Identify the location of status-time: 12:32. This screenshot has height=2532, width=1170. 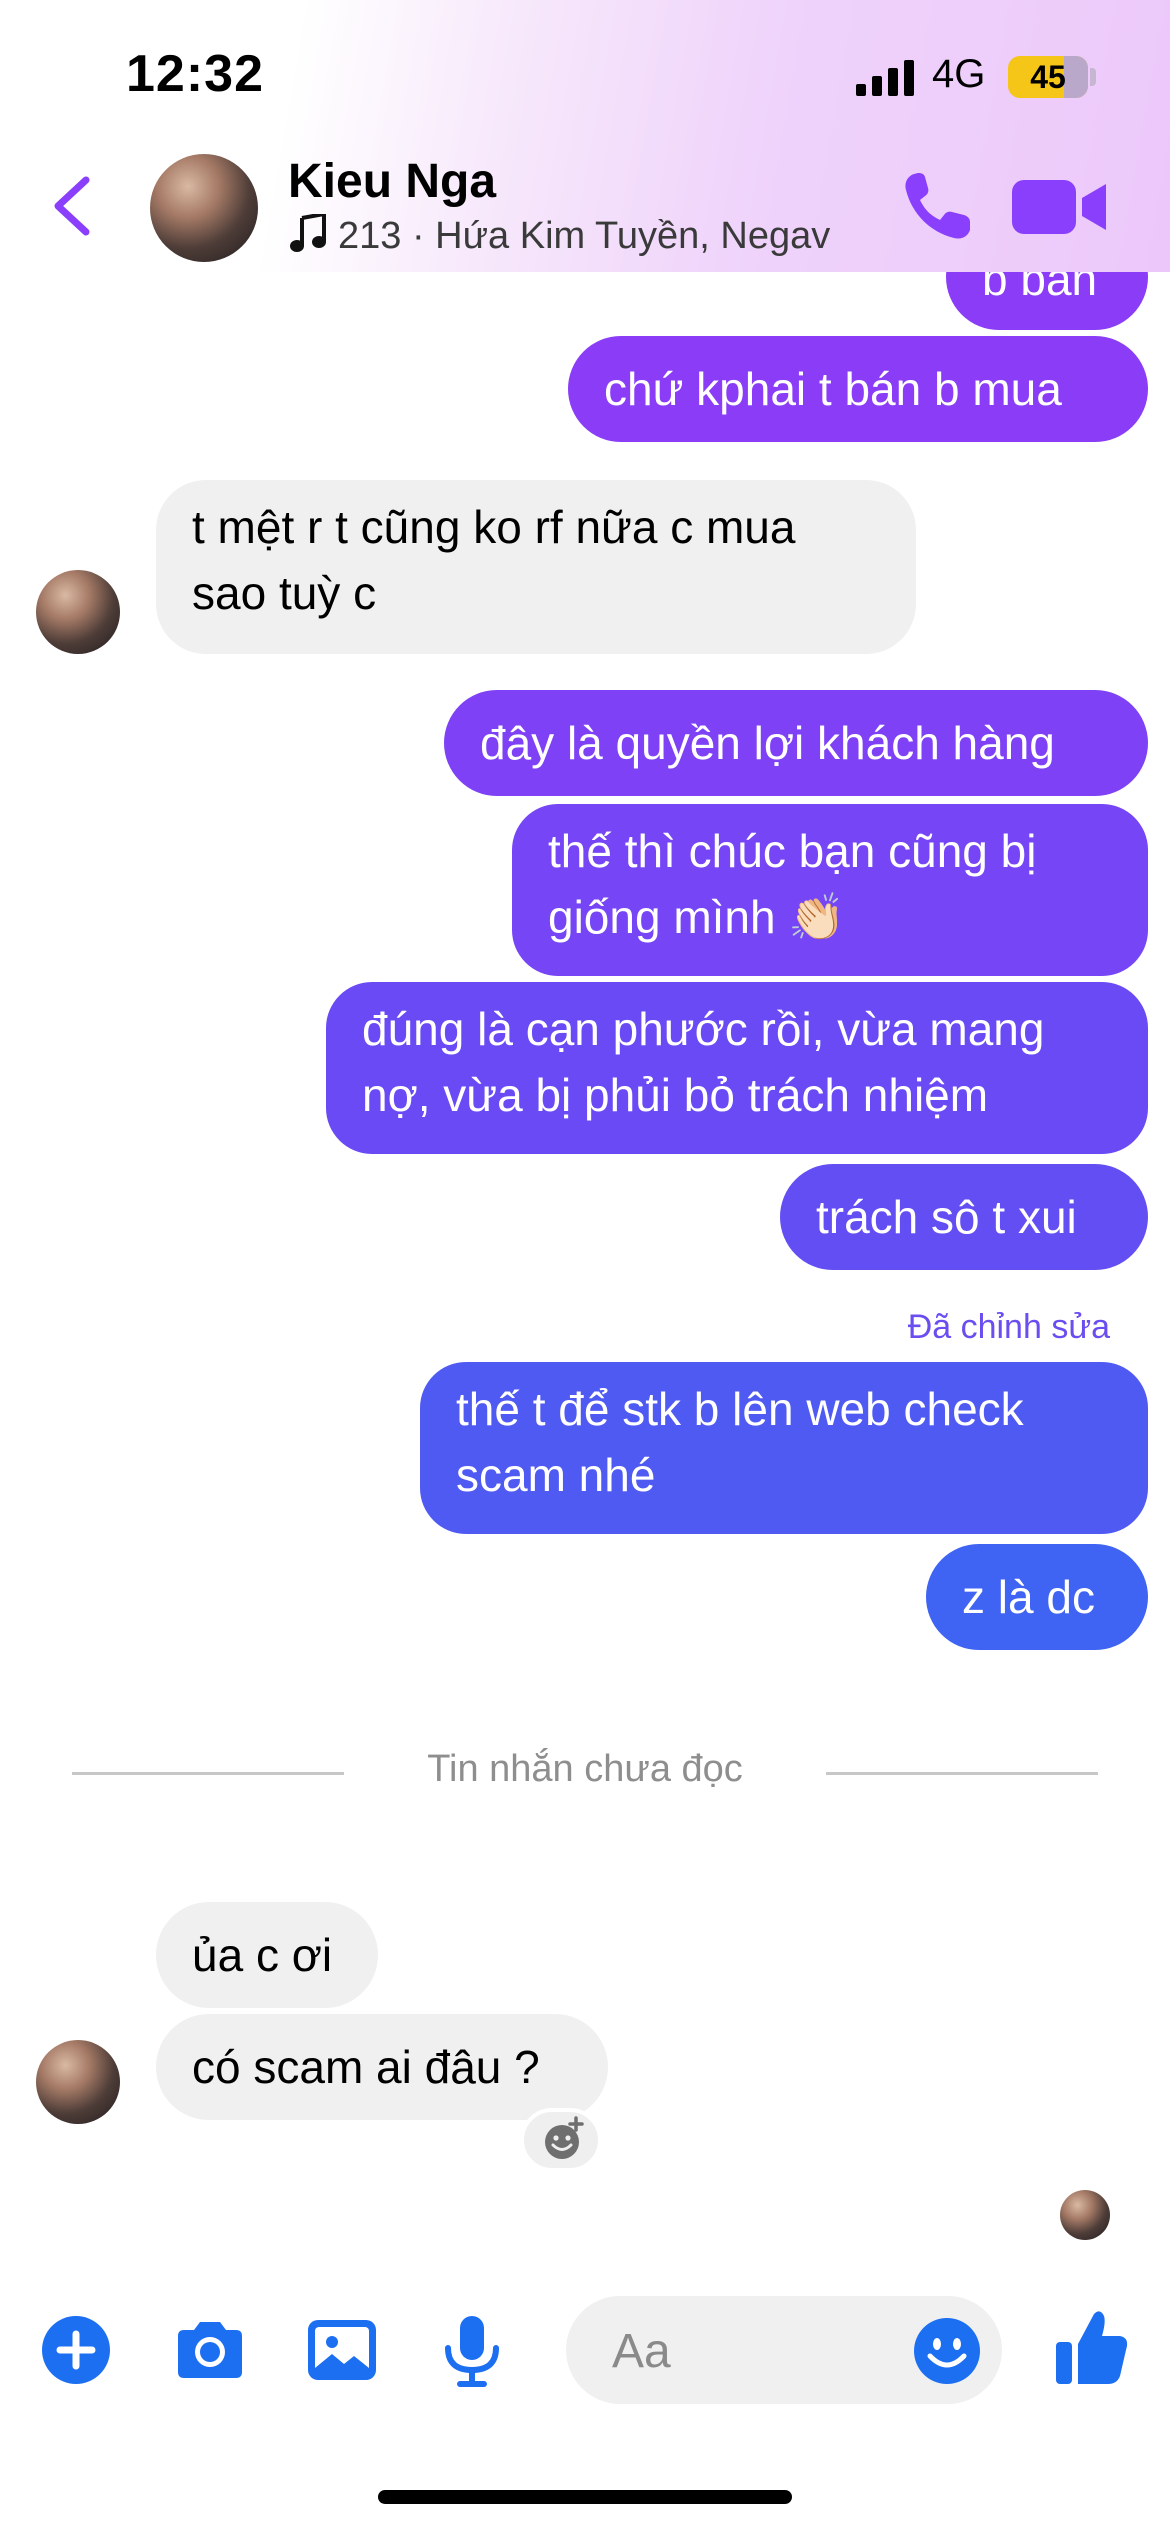
(195, 74).